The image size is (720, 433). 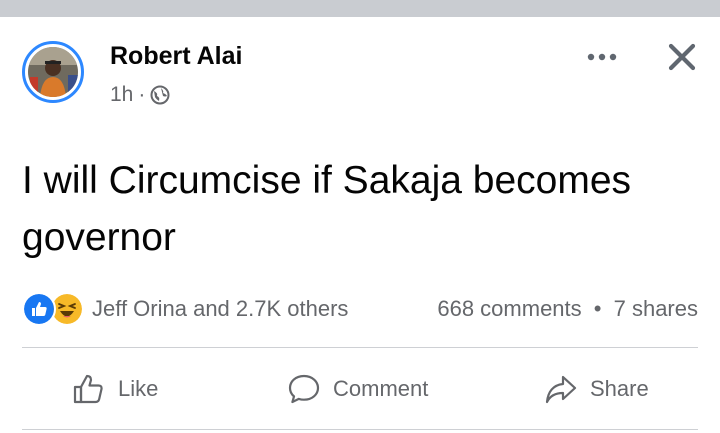 What do you see at coordinates (138, 388) in the screenshot?
I see `like-label: Like` at bounding box center [138, 388].